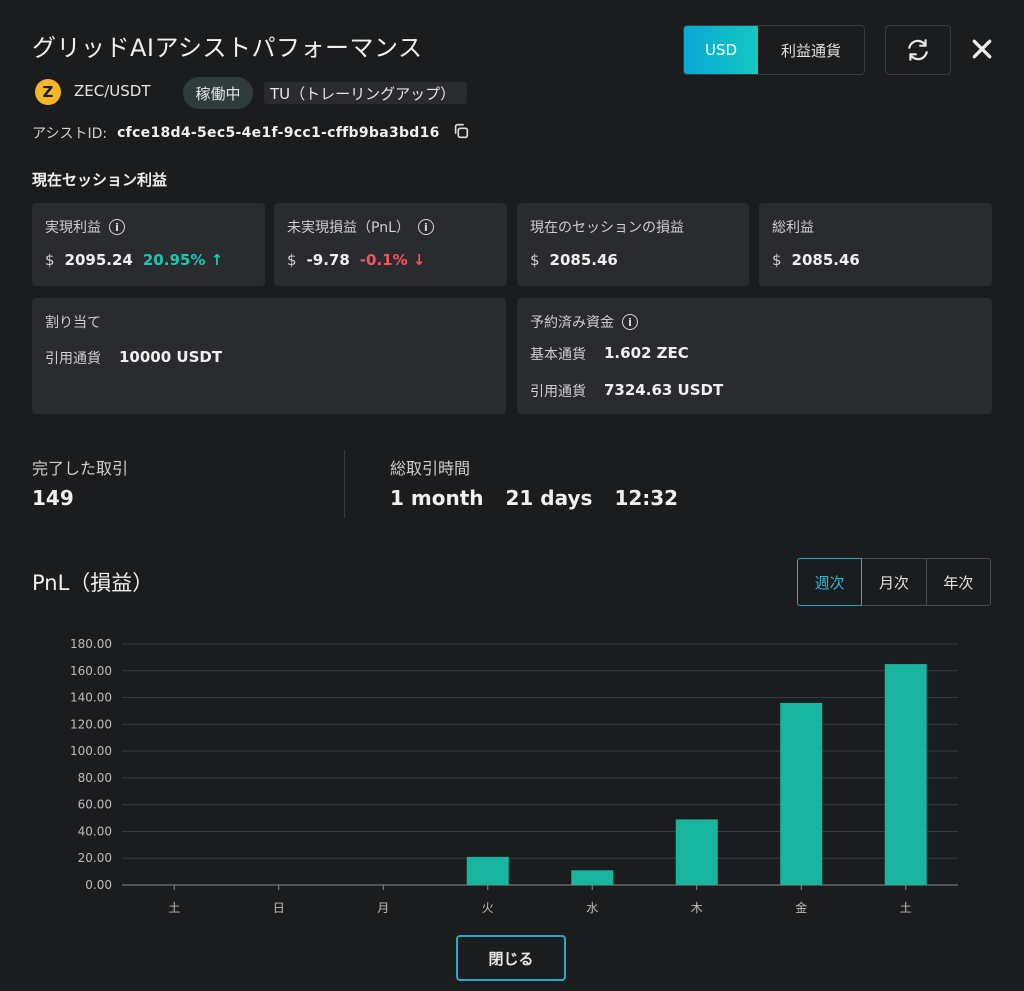  I want to click on copy-button, so click(461, 133).